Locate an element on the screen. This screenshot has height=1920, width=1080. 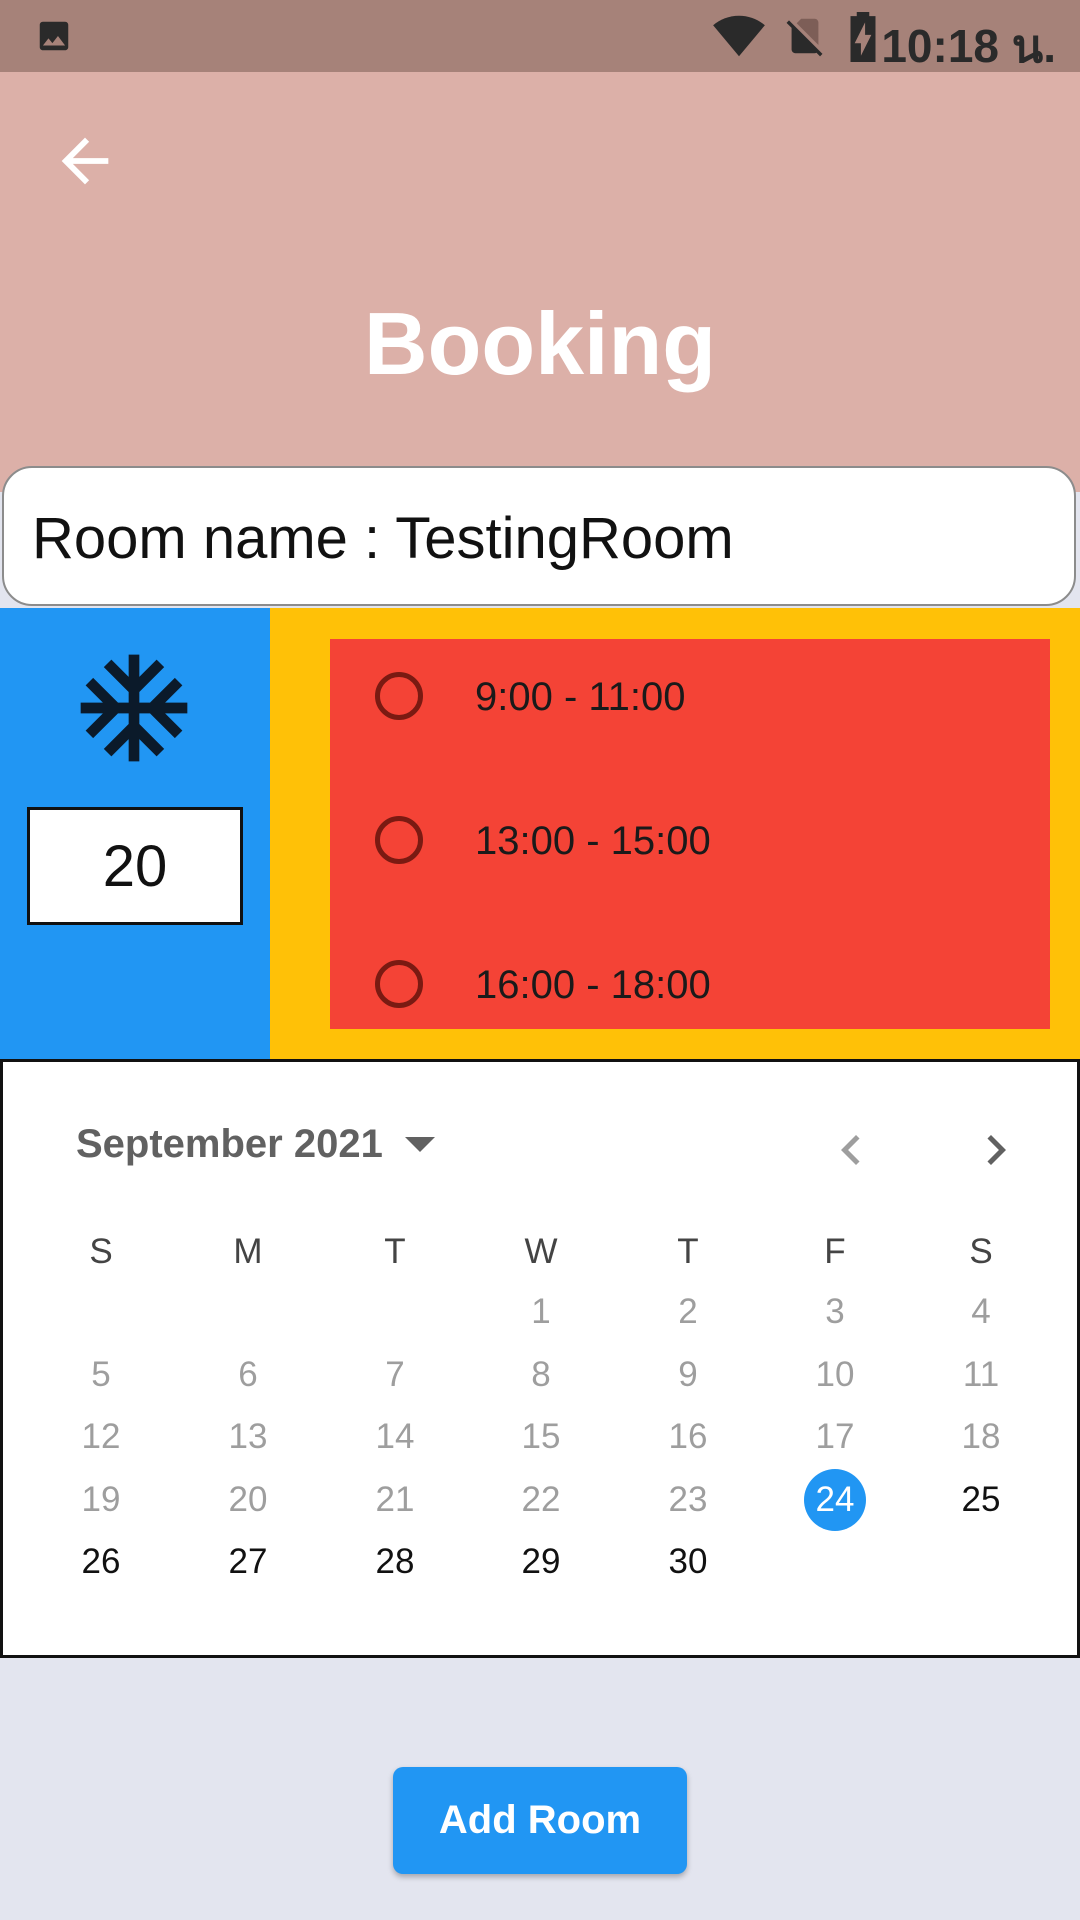
calendar-day: 26 is located at coordinates (101, 1562).